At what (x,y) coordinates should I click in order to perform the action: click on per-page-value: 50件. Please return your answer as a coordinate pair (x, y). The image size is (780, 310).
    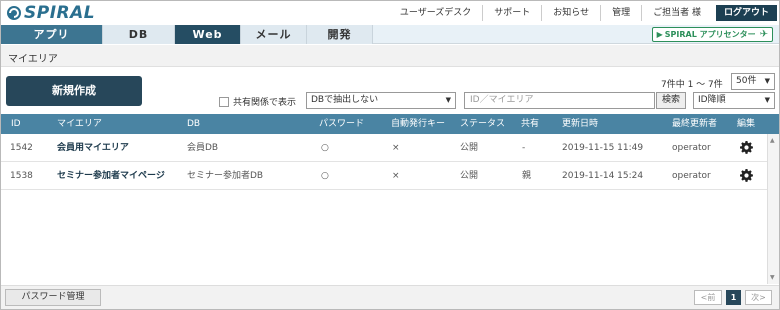
    Looking at the image, I should click on (746, 81).